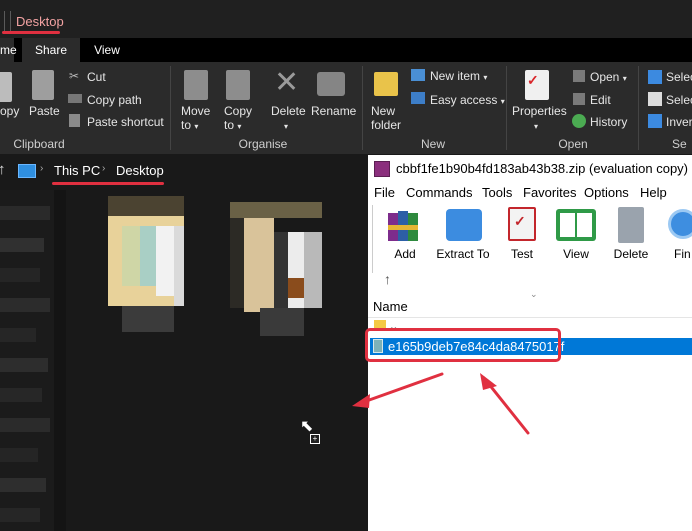  Describe the element at coordinates (361, 401) in the screenshot. I see `arrow-head-left` at that location.